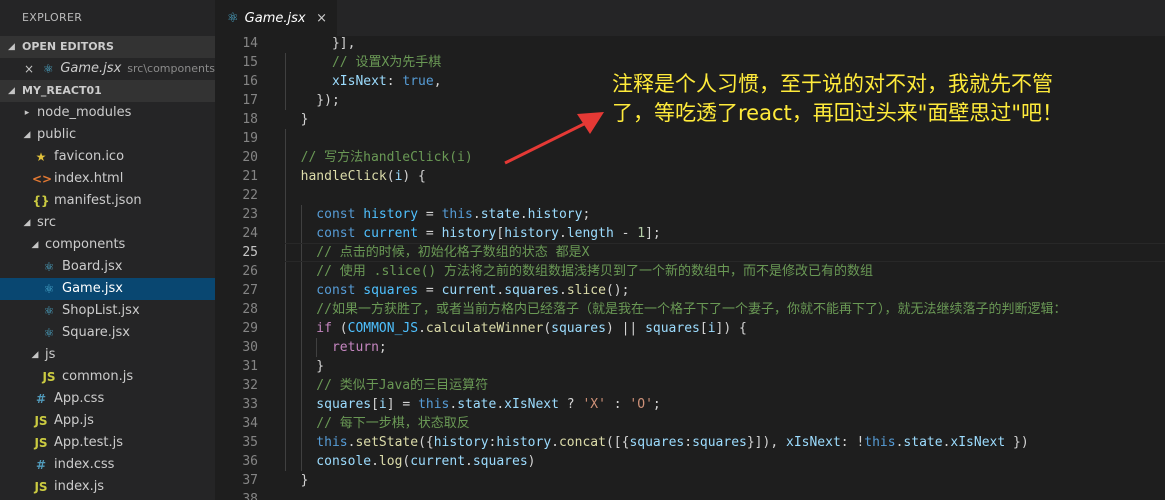 This screenshot has height=500, width=1165. I want to click on code-token: [, so click(500, 233).